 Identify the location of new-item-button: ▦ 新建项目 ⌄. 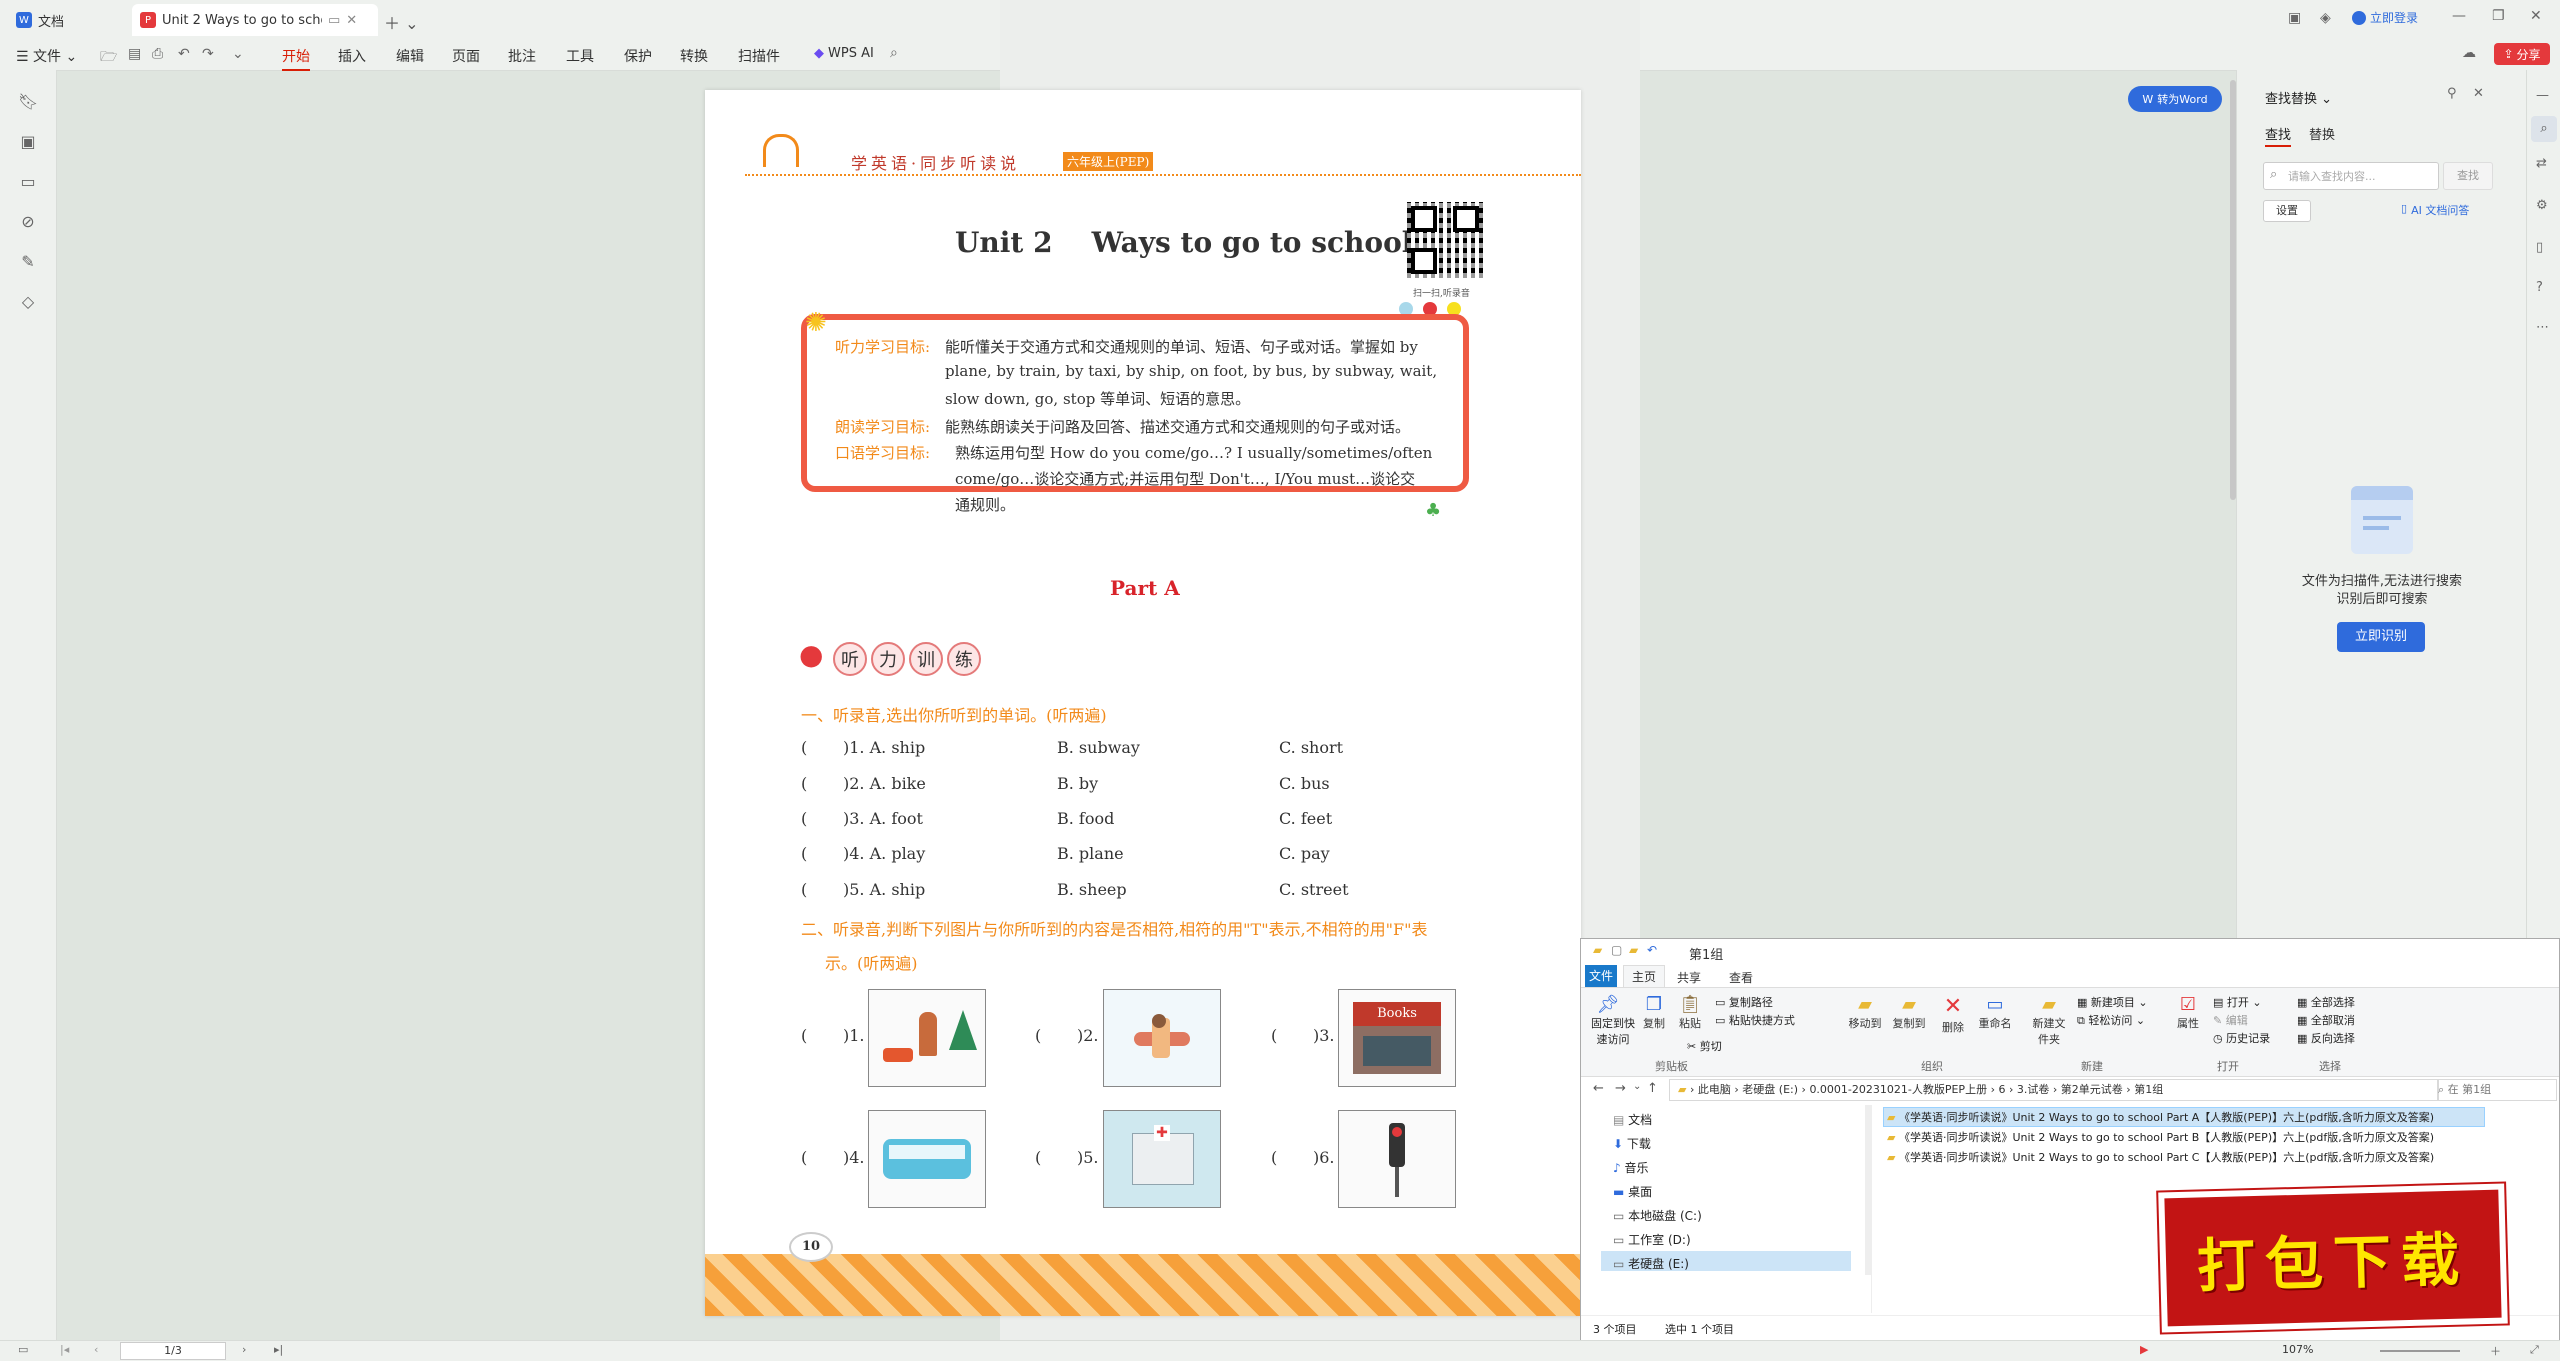
(2112, 1002).